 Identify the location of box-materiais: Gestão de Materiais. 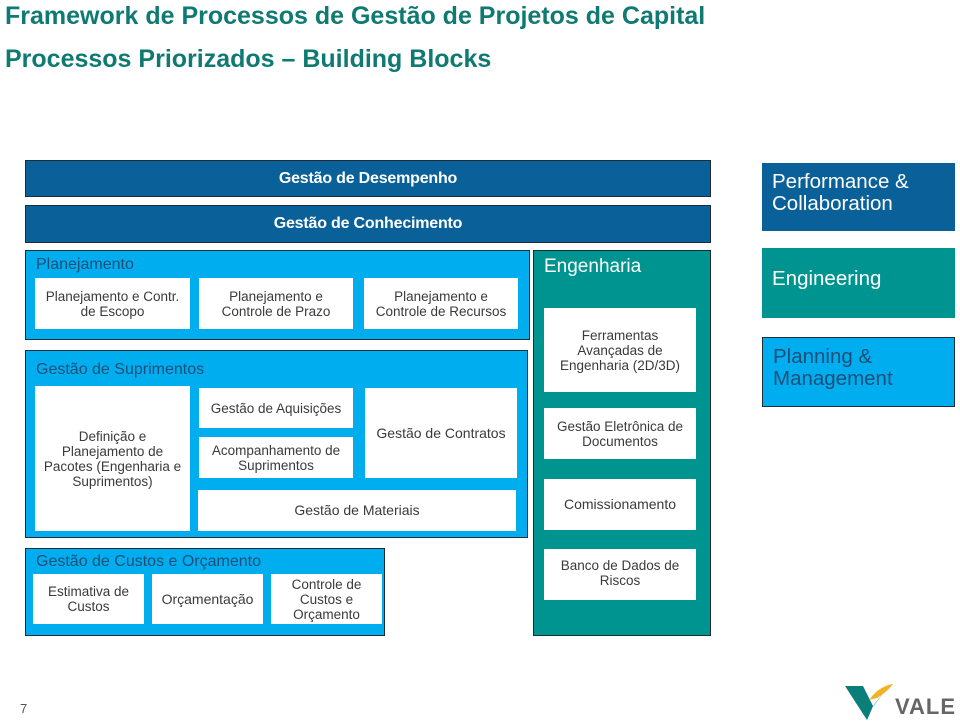
(357, 510).